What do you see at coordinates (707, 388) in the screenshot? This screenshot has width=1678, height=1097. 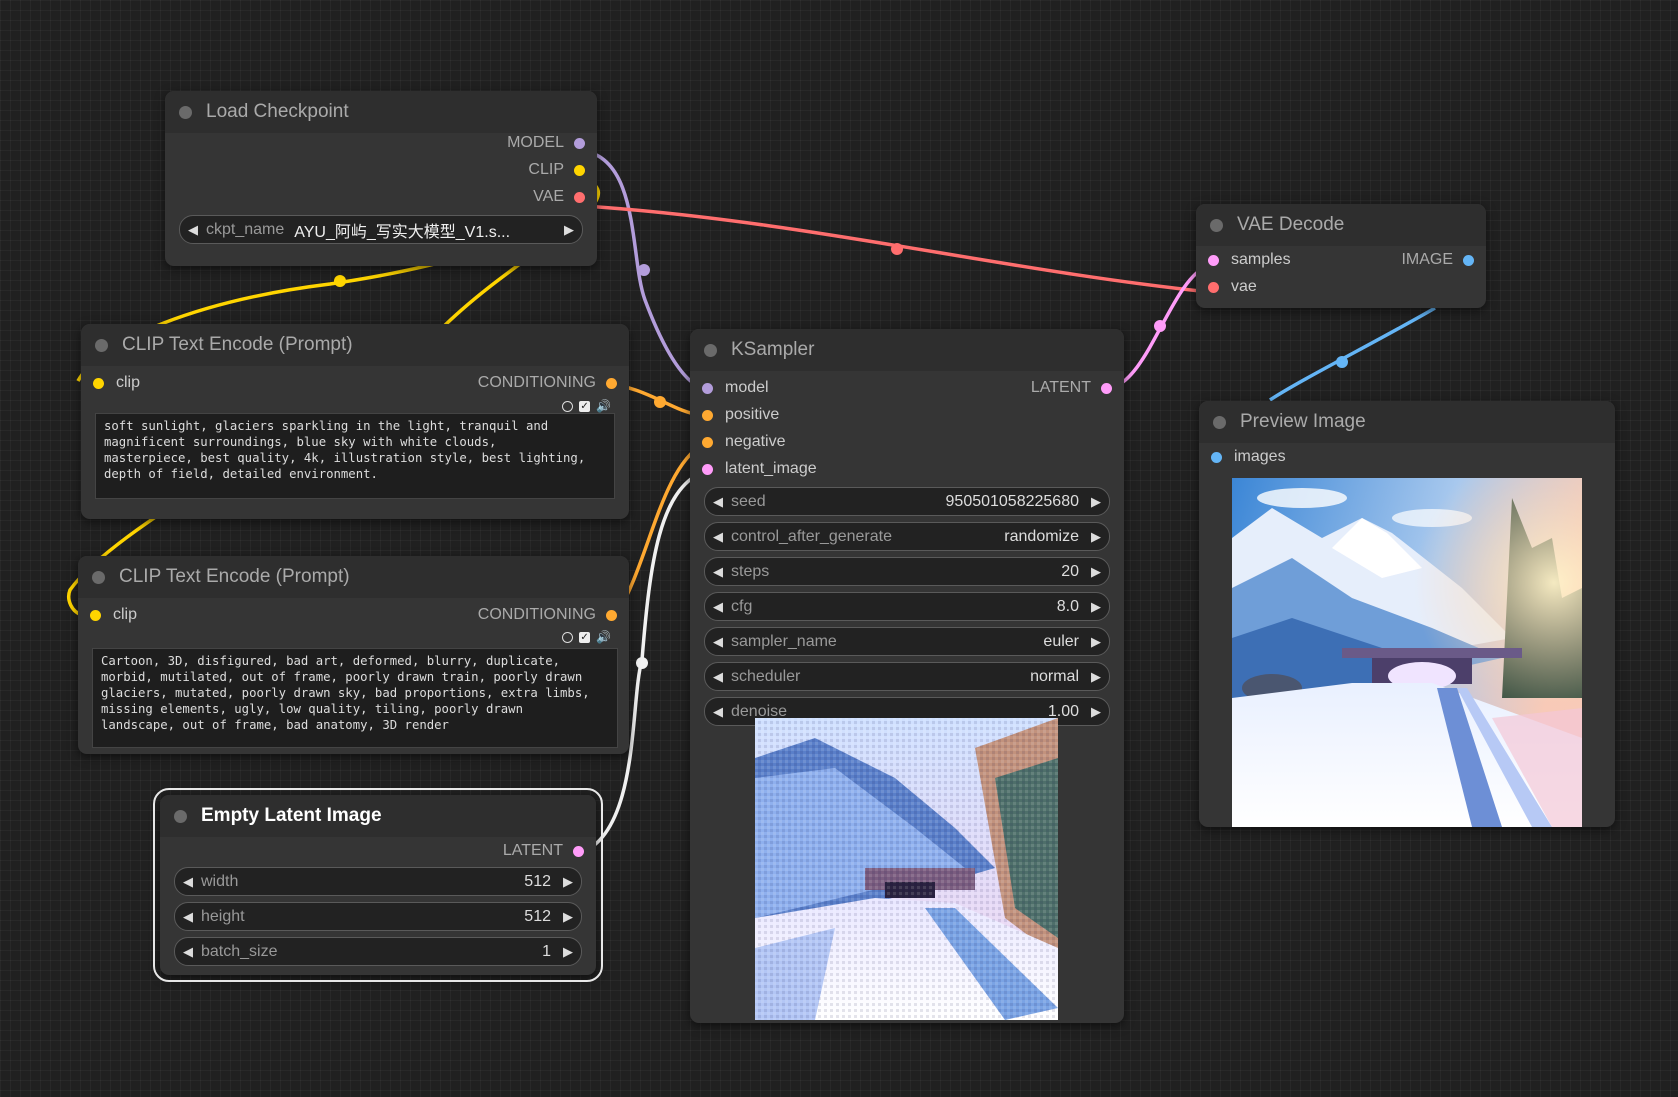 I see `input-model-socket` at bounding box center [707, 388].